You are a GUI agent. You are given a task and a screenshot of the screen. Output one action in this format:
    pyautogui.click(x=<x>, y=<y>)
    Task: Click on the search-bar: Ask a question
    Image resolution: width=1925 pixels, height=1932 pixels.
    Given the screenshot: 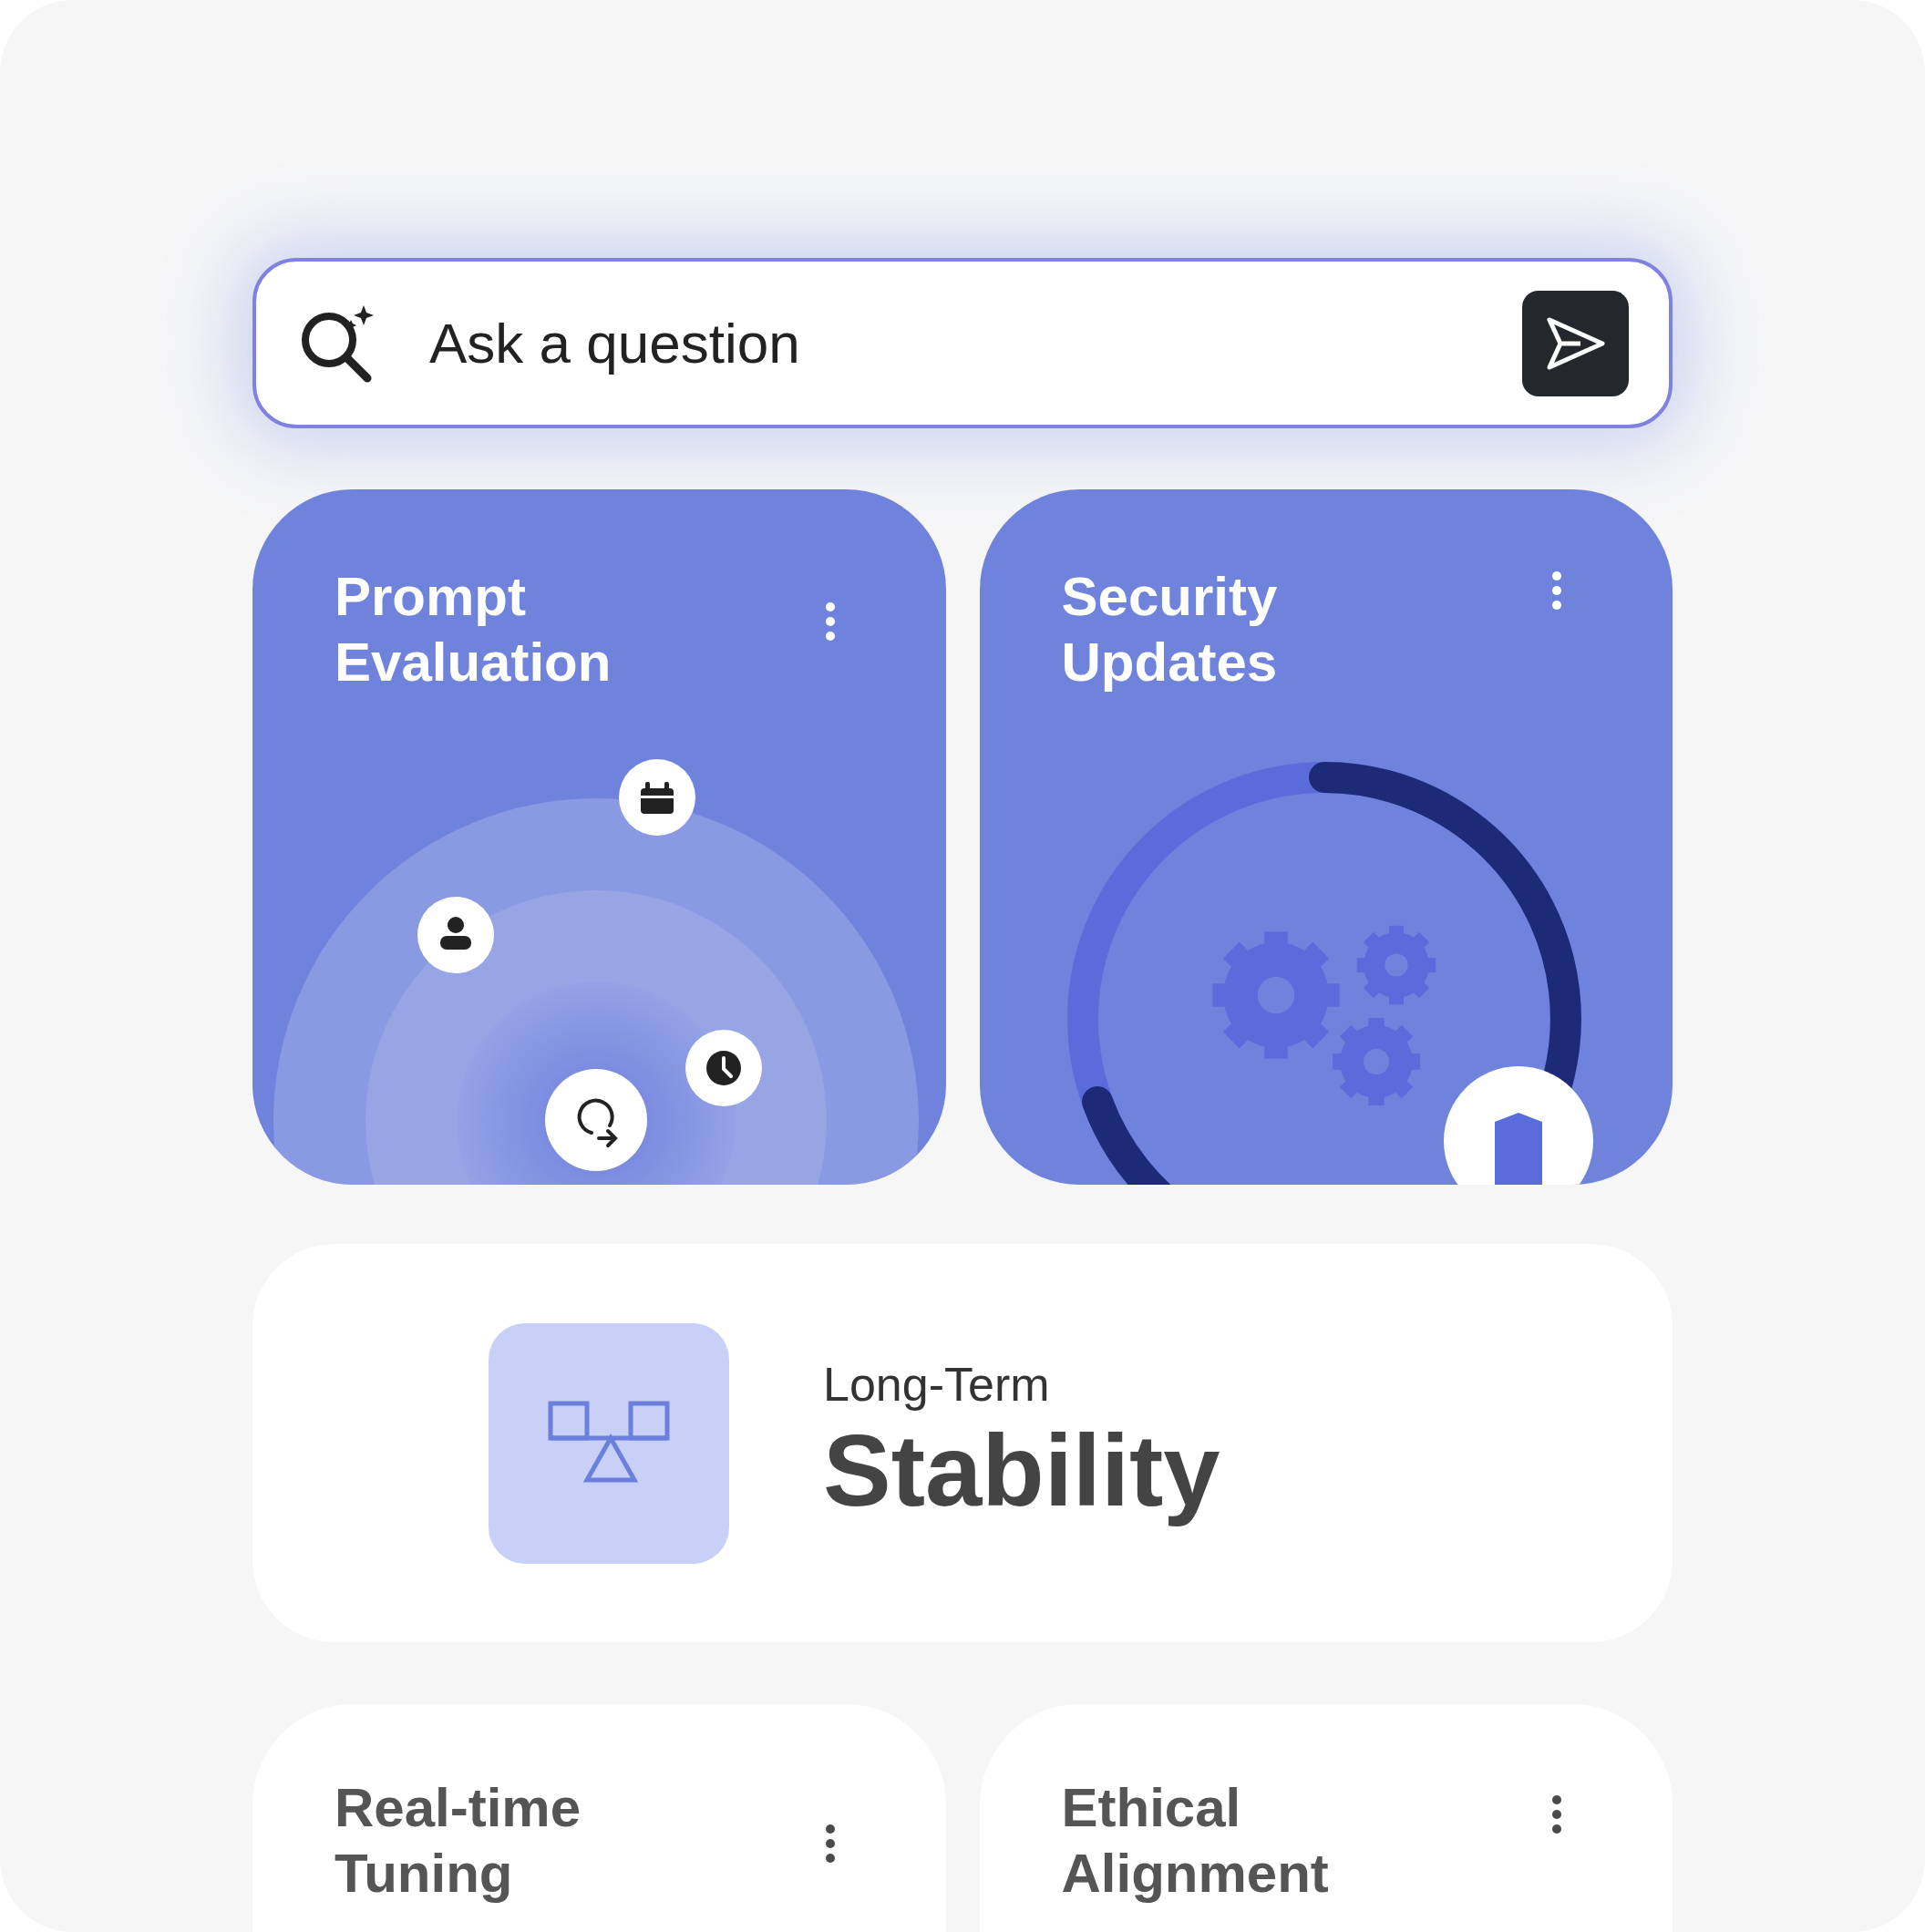 What is the action you would take?
    pyautogui.click(x=962, y=343)
    